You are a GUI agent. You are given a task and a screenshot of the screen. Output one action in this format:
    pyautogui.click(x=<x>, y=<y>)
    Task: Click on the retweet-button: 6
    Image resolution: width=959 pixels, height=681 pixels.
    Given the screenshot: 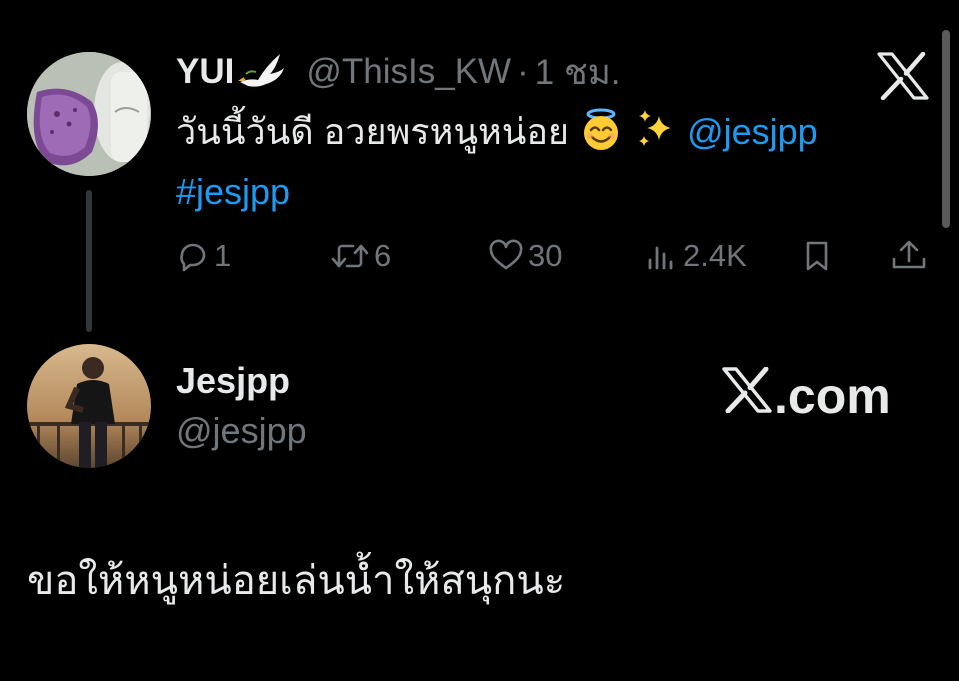 What is the action you would take?
    pyautogui.click(x=360, y=256)
    